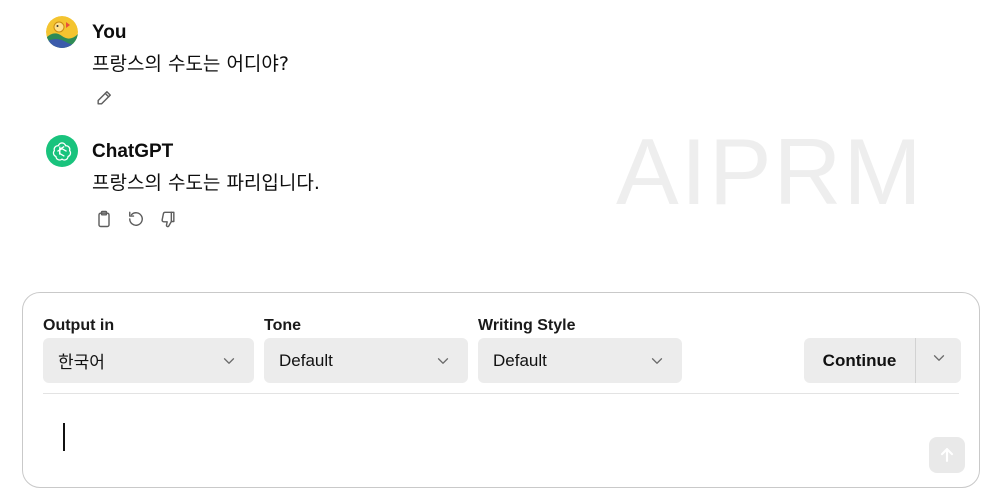  I want to click on user-avatar-icon, so click(62, 32).